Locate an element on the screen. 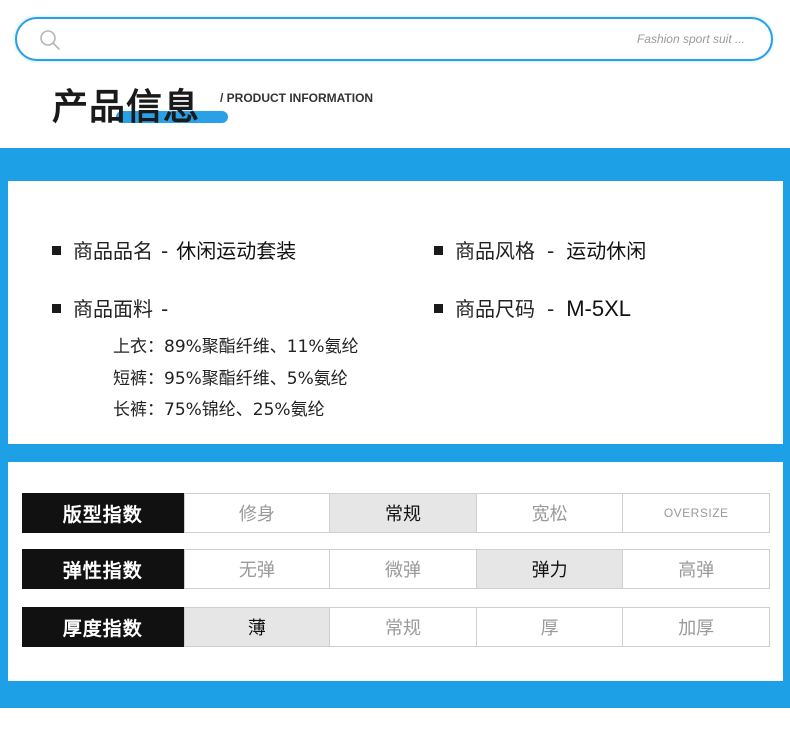 The image size is (790, 730). fabric-line: 长裤：75%锦纶、25%氨纶 is located at coordinates (219, 410).